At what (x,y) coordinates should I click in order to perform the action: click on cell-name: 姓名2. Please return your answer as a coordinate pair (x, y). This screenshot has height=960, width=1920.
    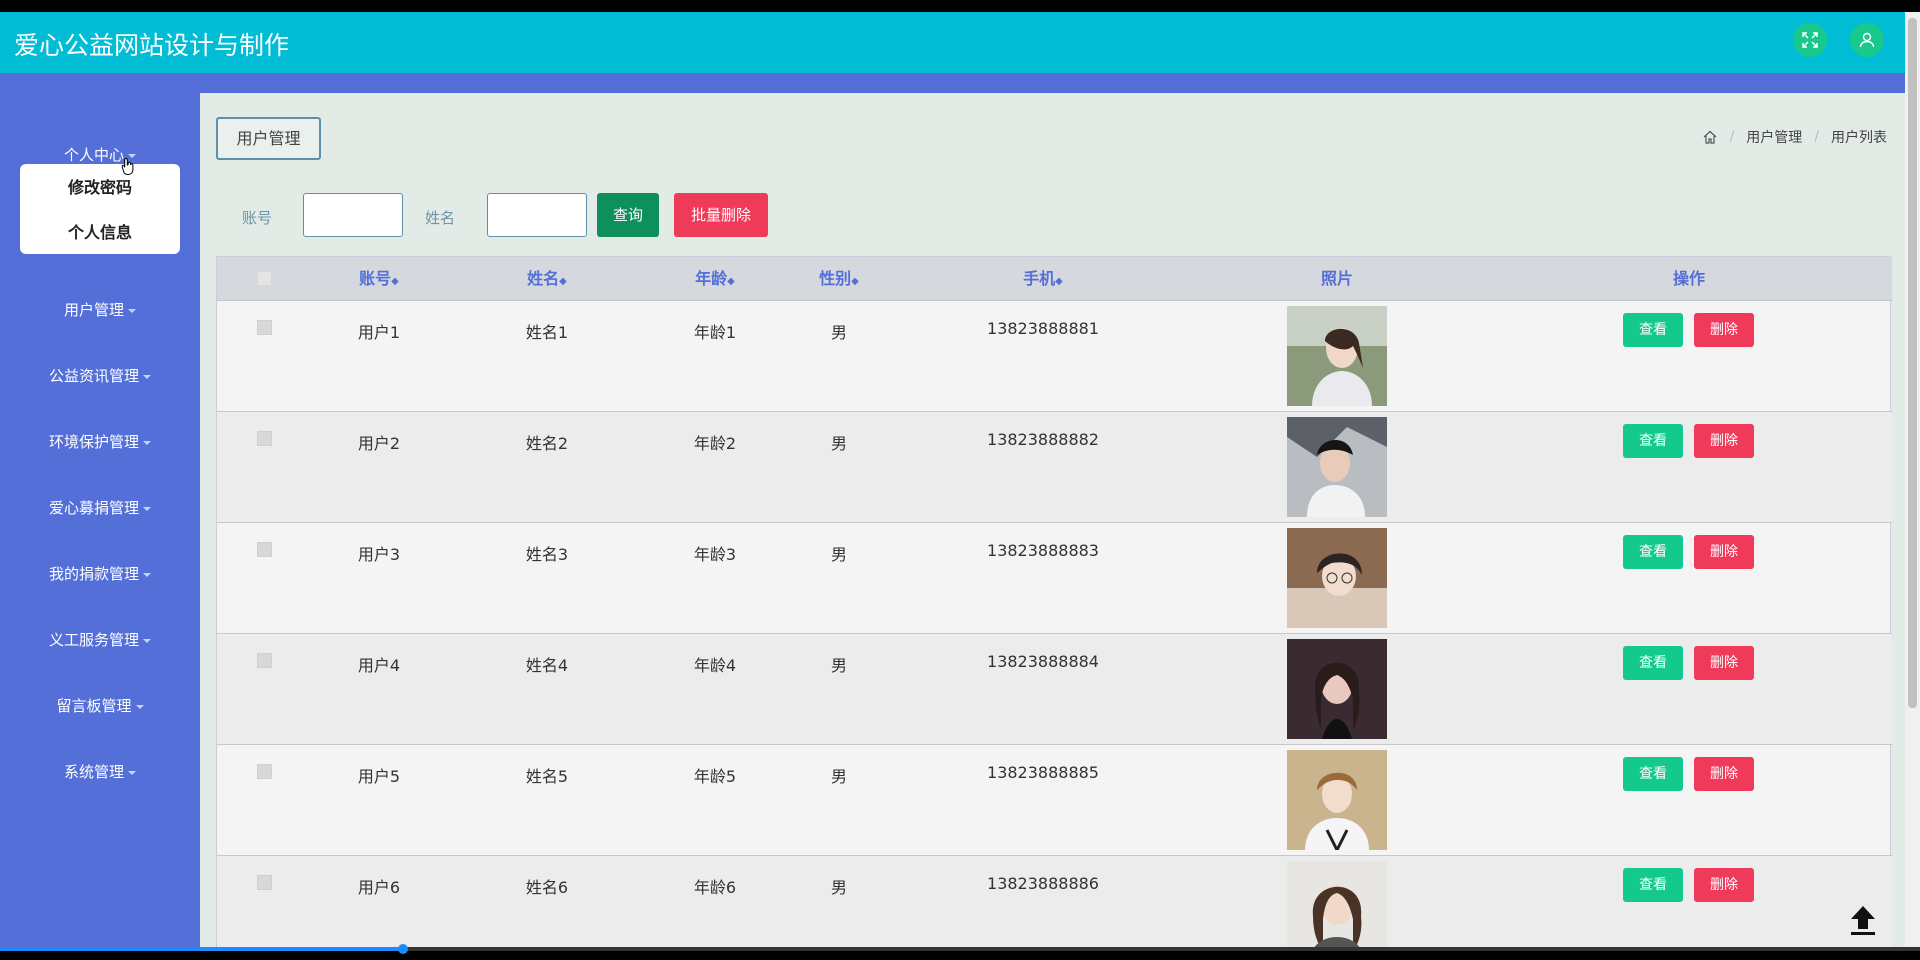
    Looking at the image, I should click on (547, 443).